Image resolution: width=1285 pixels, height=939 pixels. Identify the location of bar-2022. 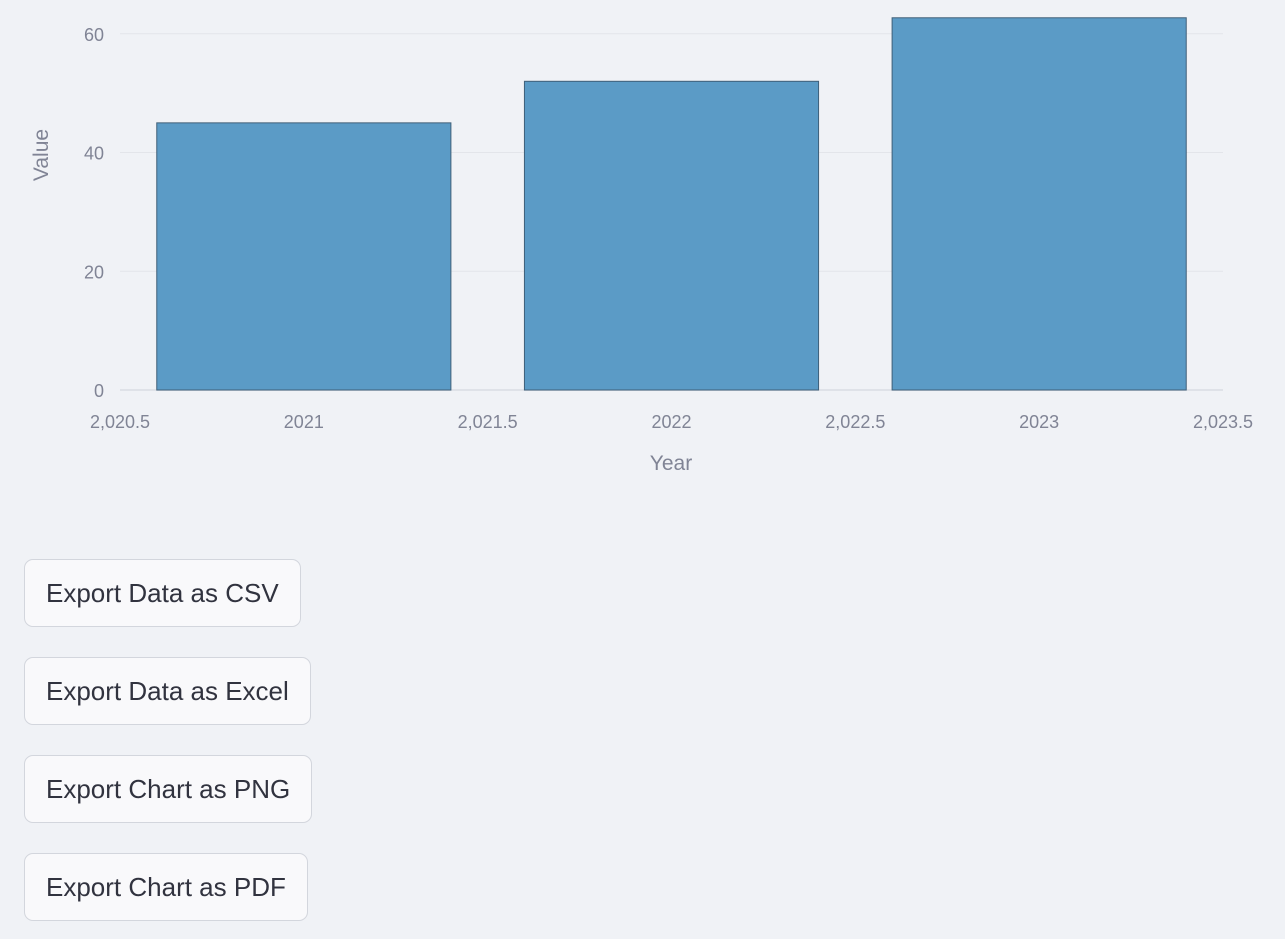
(671, 235).